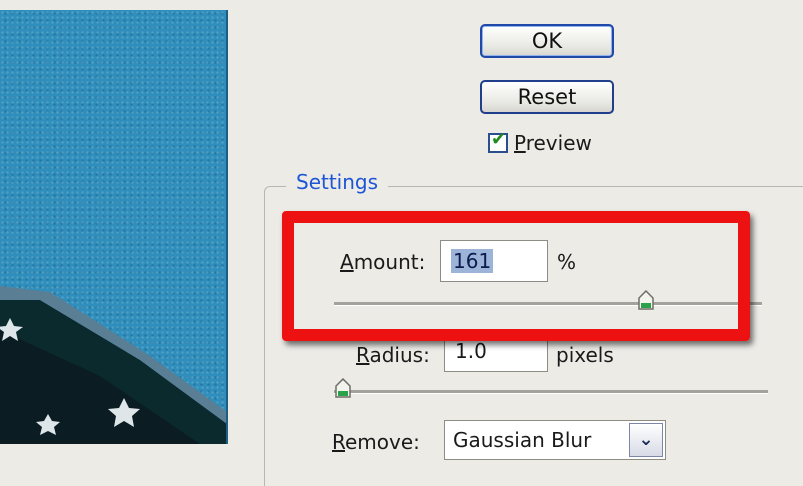 The image size is (803, 486). Describe the element at coordinates (553, 143) in the screenshot. I see `preview-label: Preview` at that location.